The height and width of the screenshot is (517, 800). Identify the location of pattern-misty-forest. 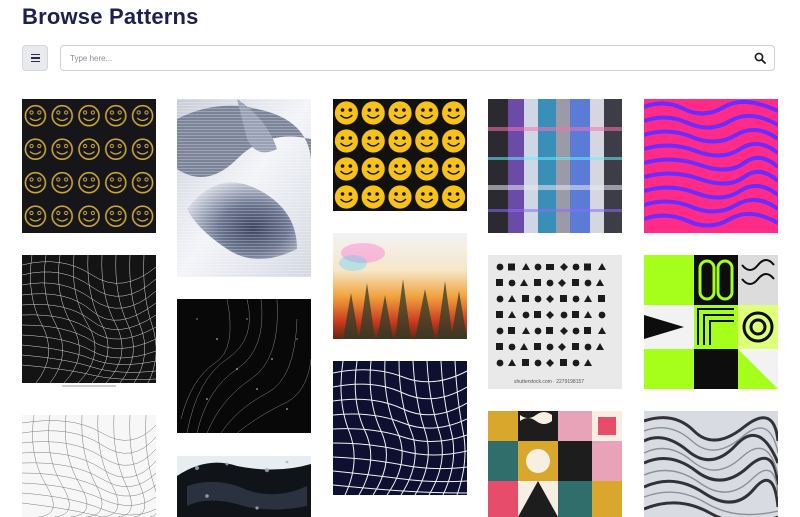
(400, 286).